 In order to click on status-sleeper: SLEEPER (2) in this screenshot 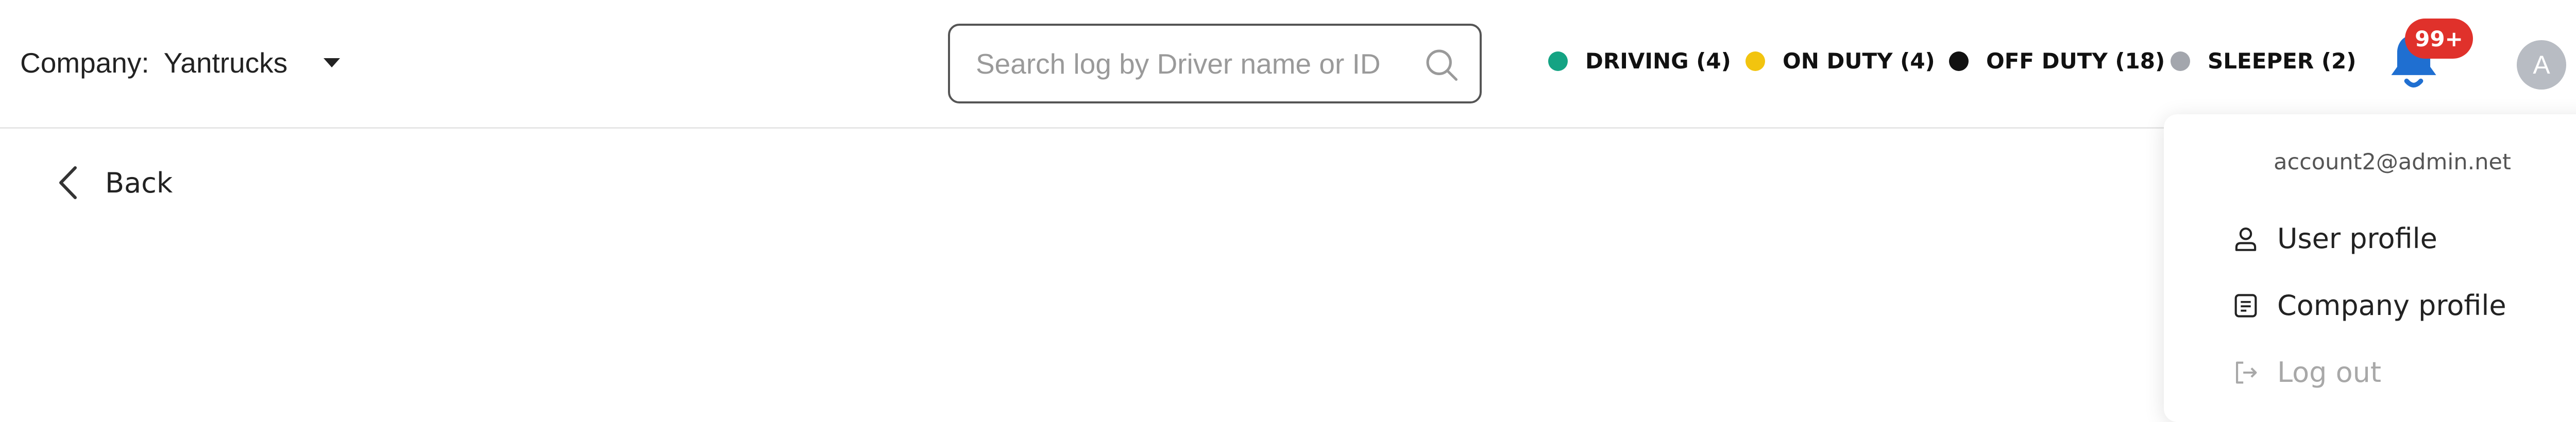, I will do `click(2263, 61)`.